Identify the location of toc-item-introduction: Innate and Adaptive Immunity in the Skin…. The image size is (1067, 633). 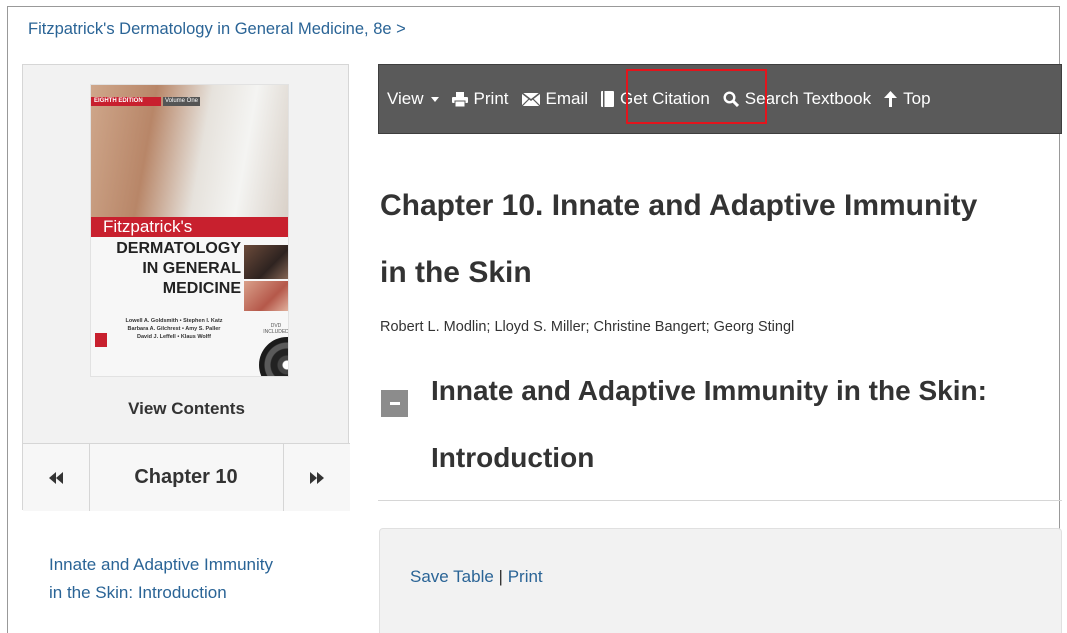
(164, 579).